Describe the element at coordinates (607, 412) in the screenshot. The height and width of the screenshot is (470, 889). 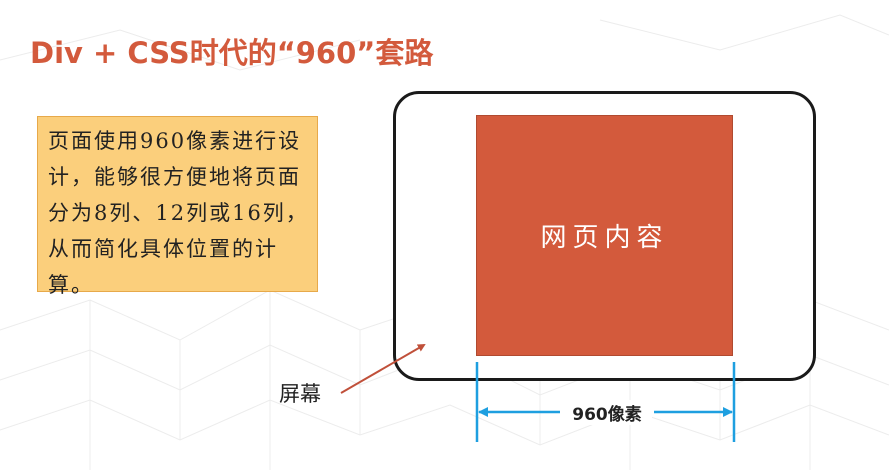
I see `width-dimension-label: 960像素` at that location.